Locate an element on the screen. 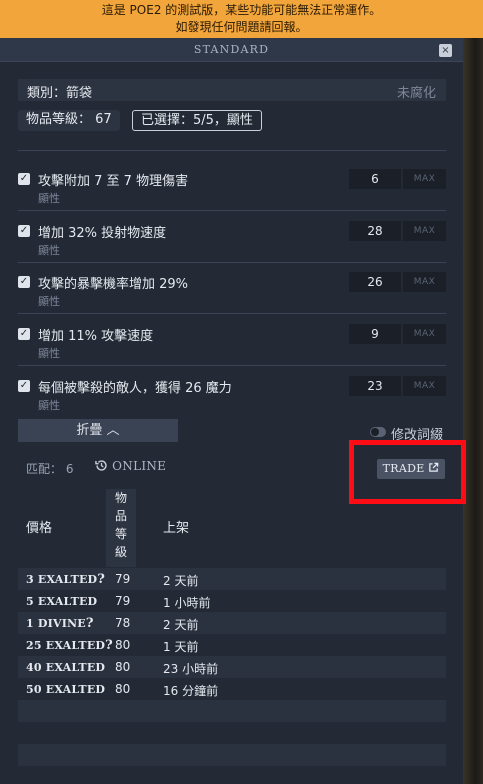 Image resolution: width=483 pixels, height=784 pixels. game-background-strip is located at coordinates (473, 411).